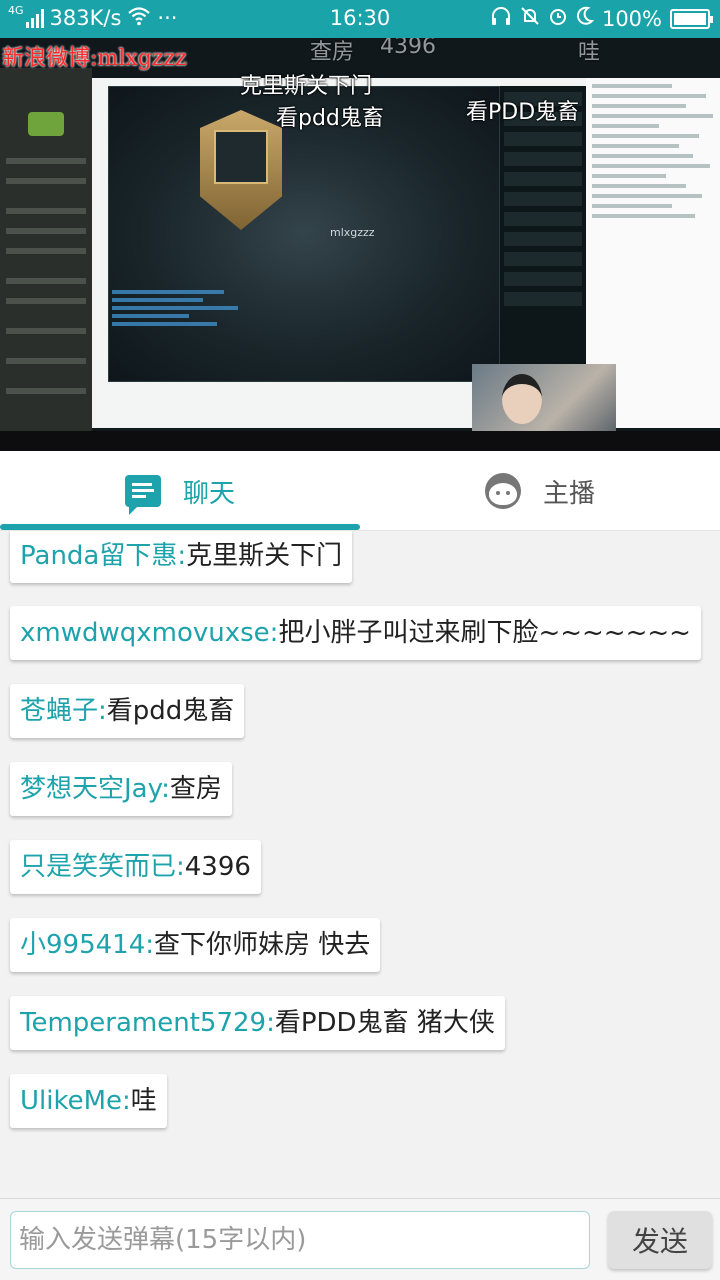 This screenshot has height=1280, width=720. I want to click on chat-message: Temperament5729:看PDD鬼畜 猪大侠, so click(257, 1023).